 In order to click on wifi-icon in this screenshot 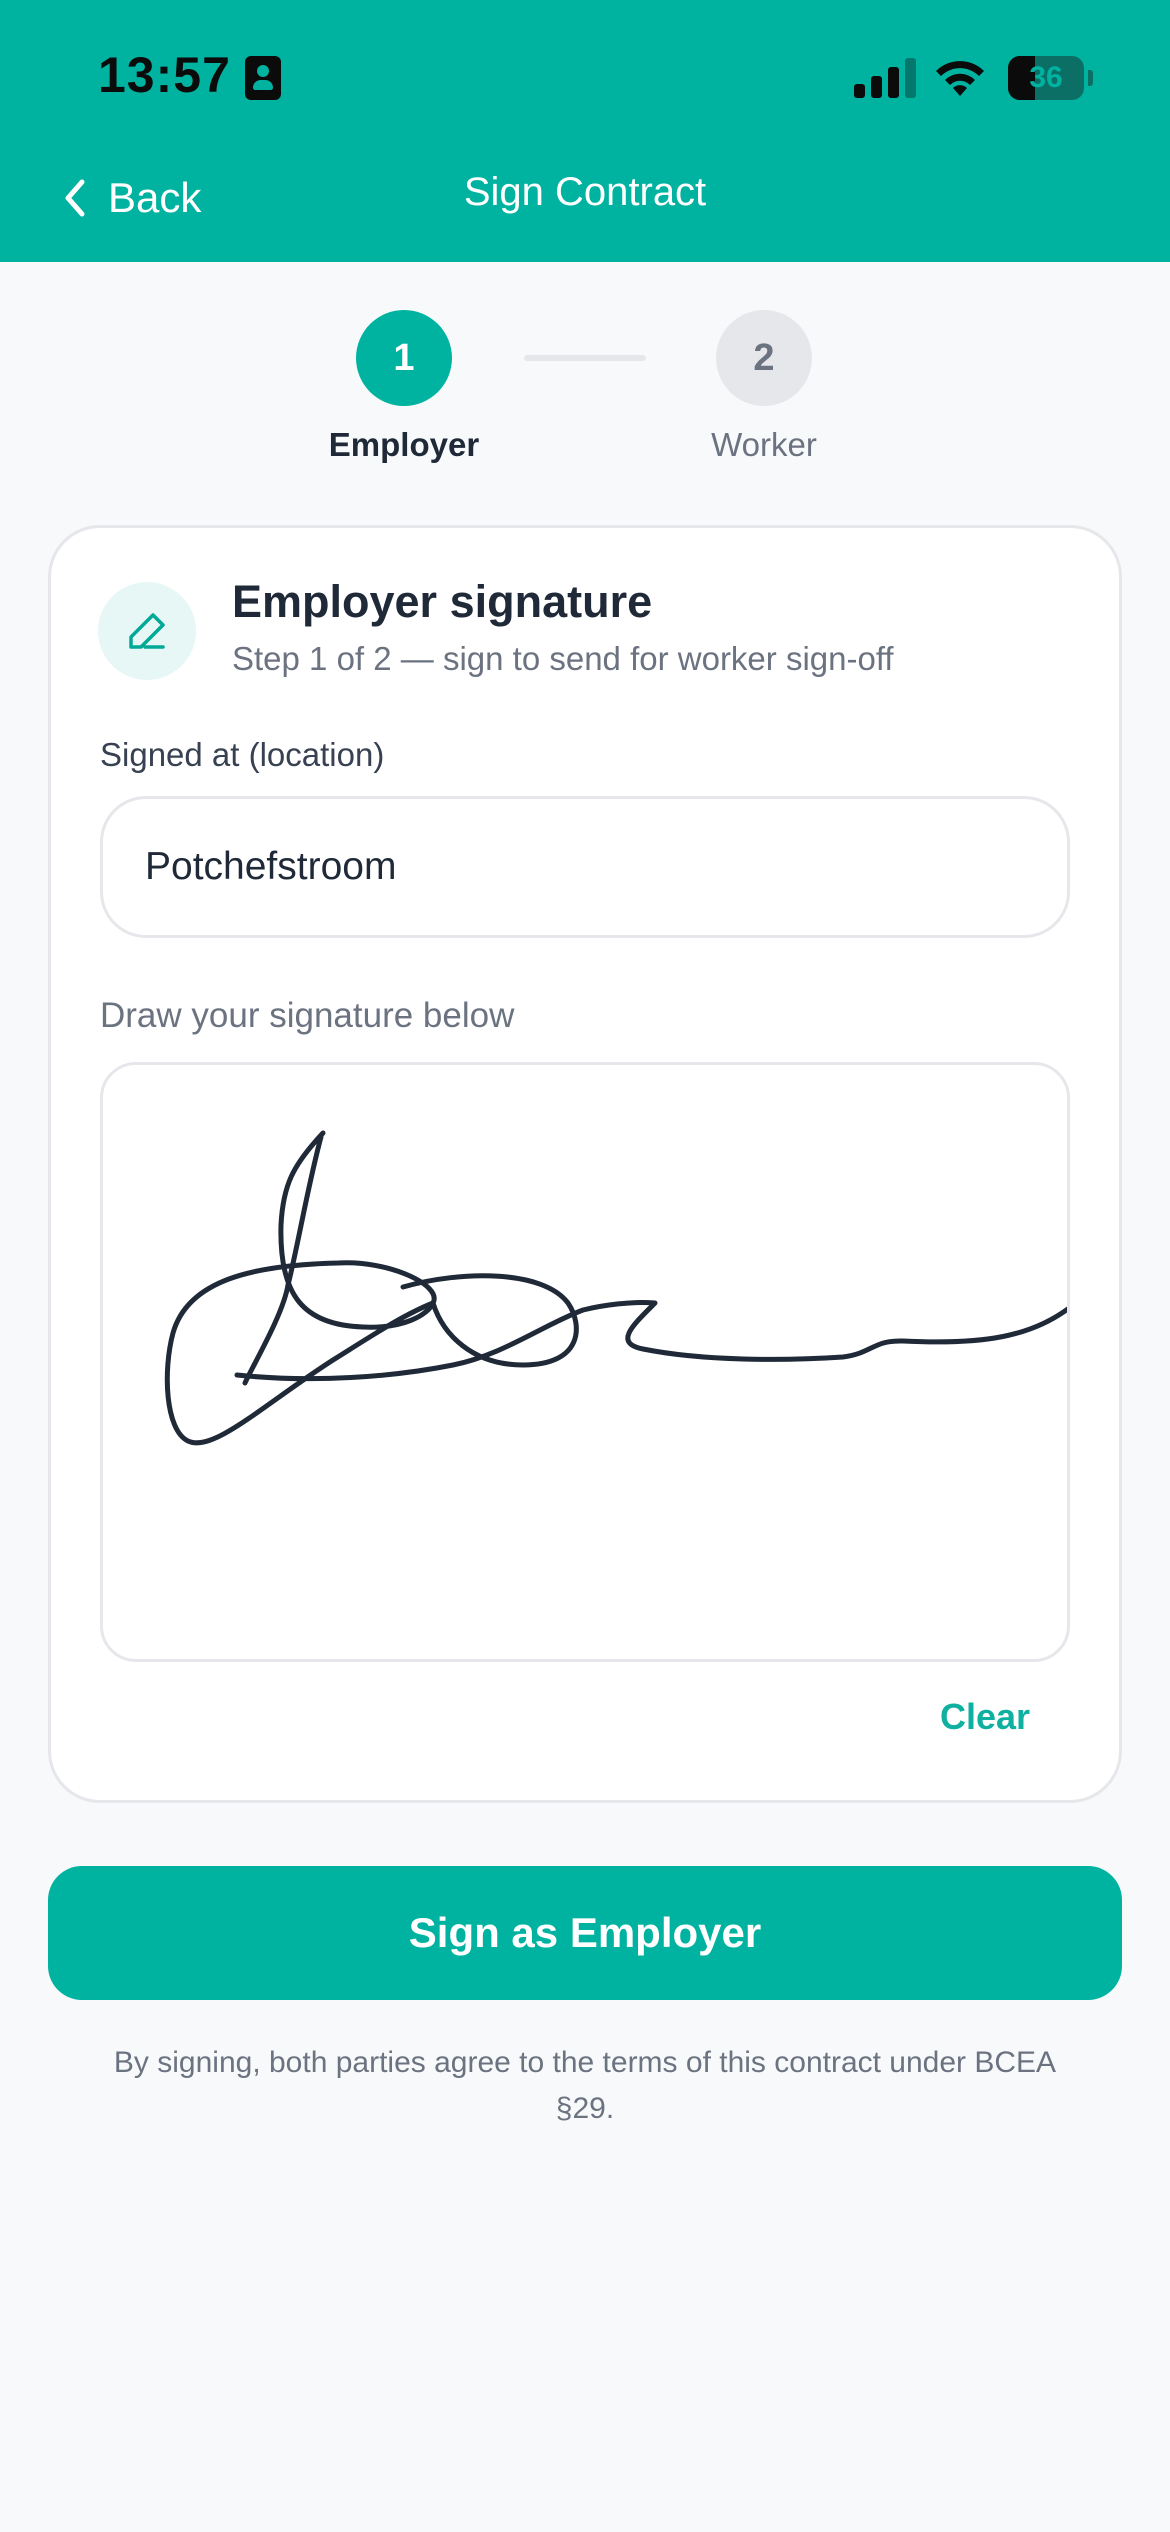, I will do `click(960, 78)`.